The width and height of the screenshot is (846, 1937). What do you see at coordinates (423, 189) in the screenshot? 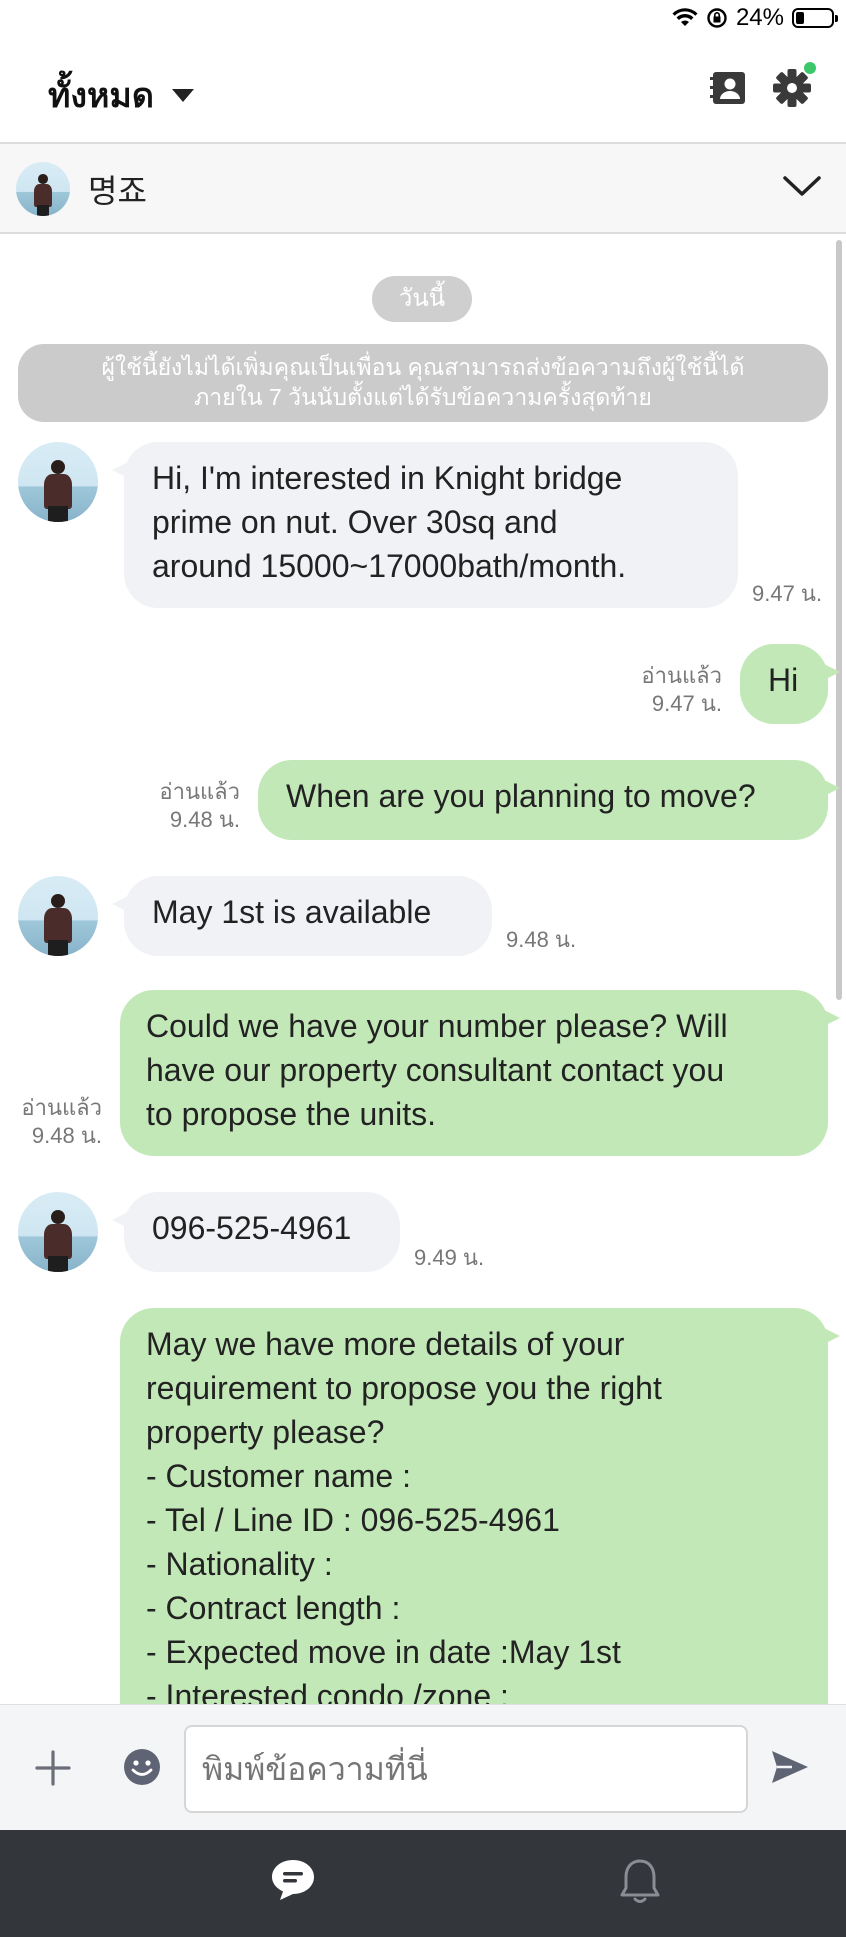
I see `chat-header: 명죠` at bounding box center [423, 189].